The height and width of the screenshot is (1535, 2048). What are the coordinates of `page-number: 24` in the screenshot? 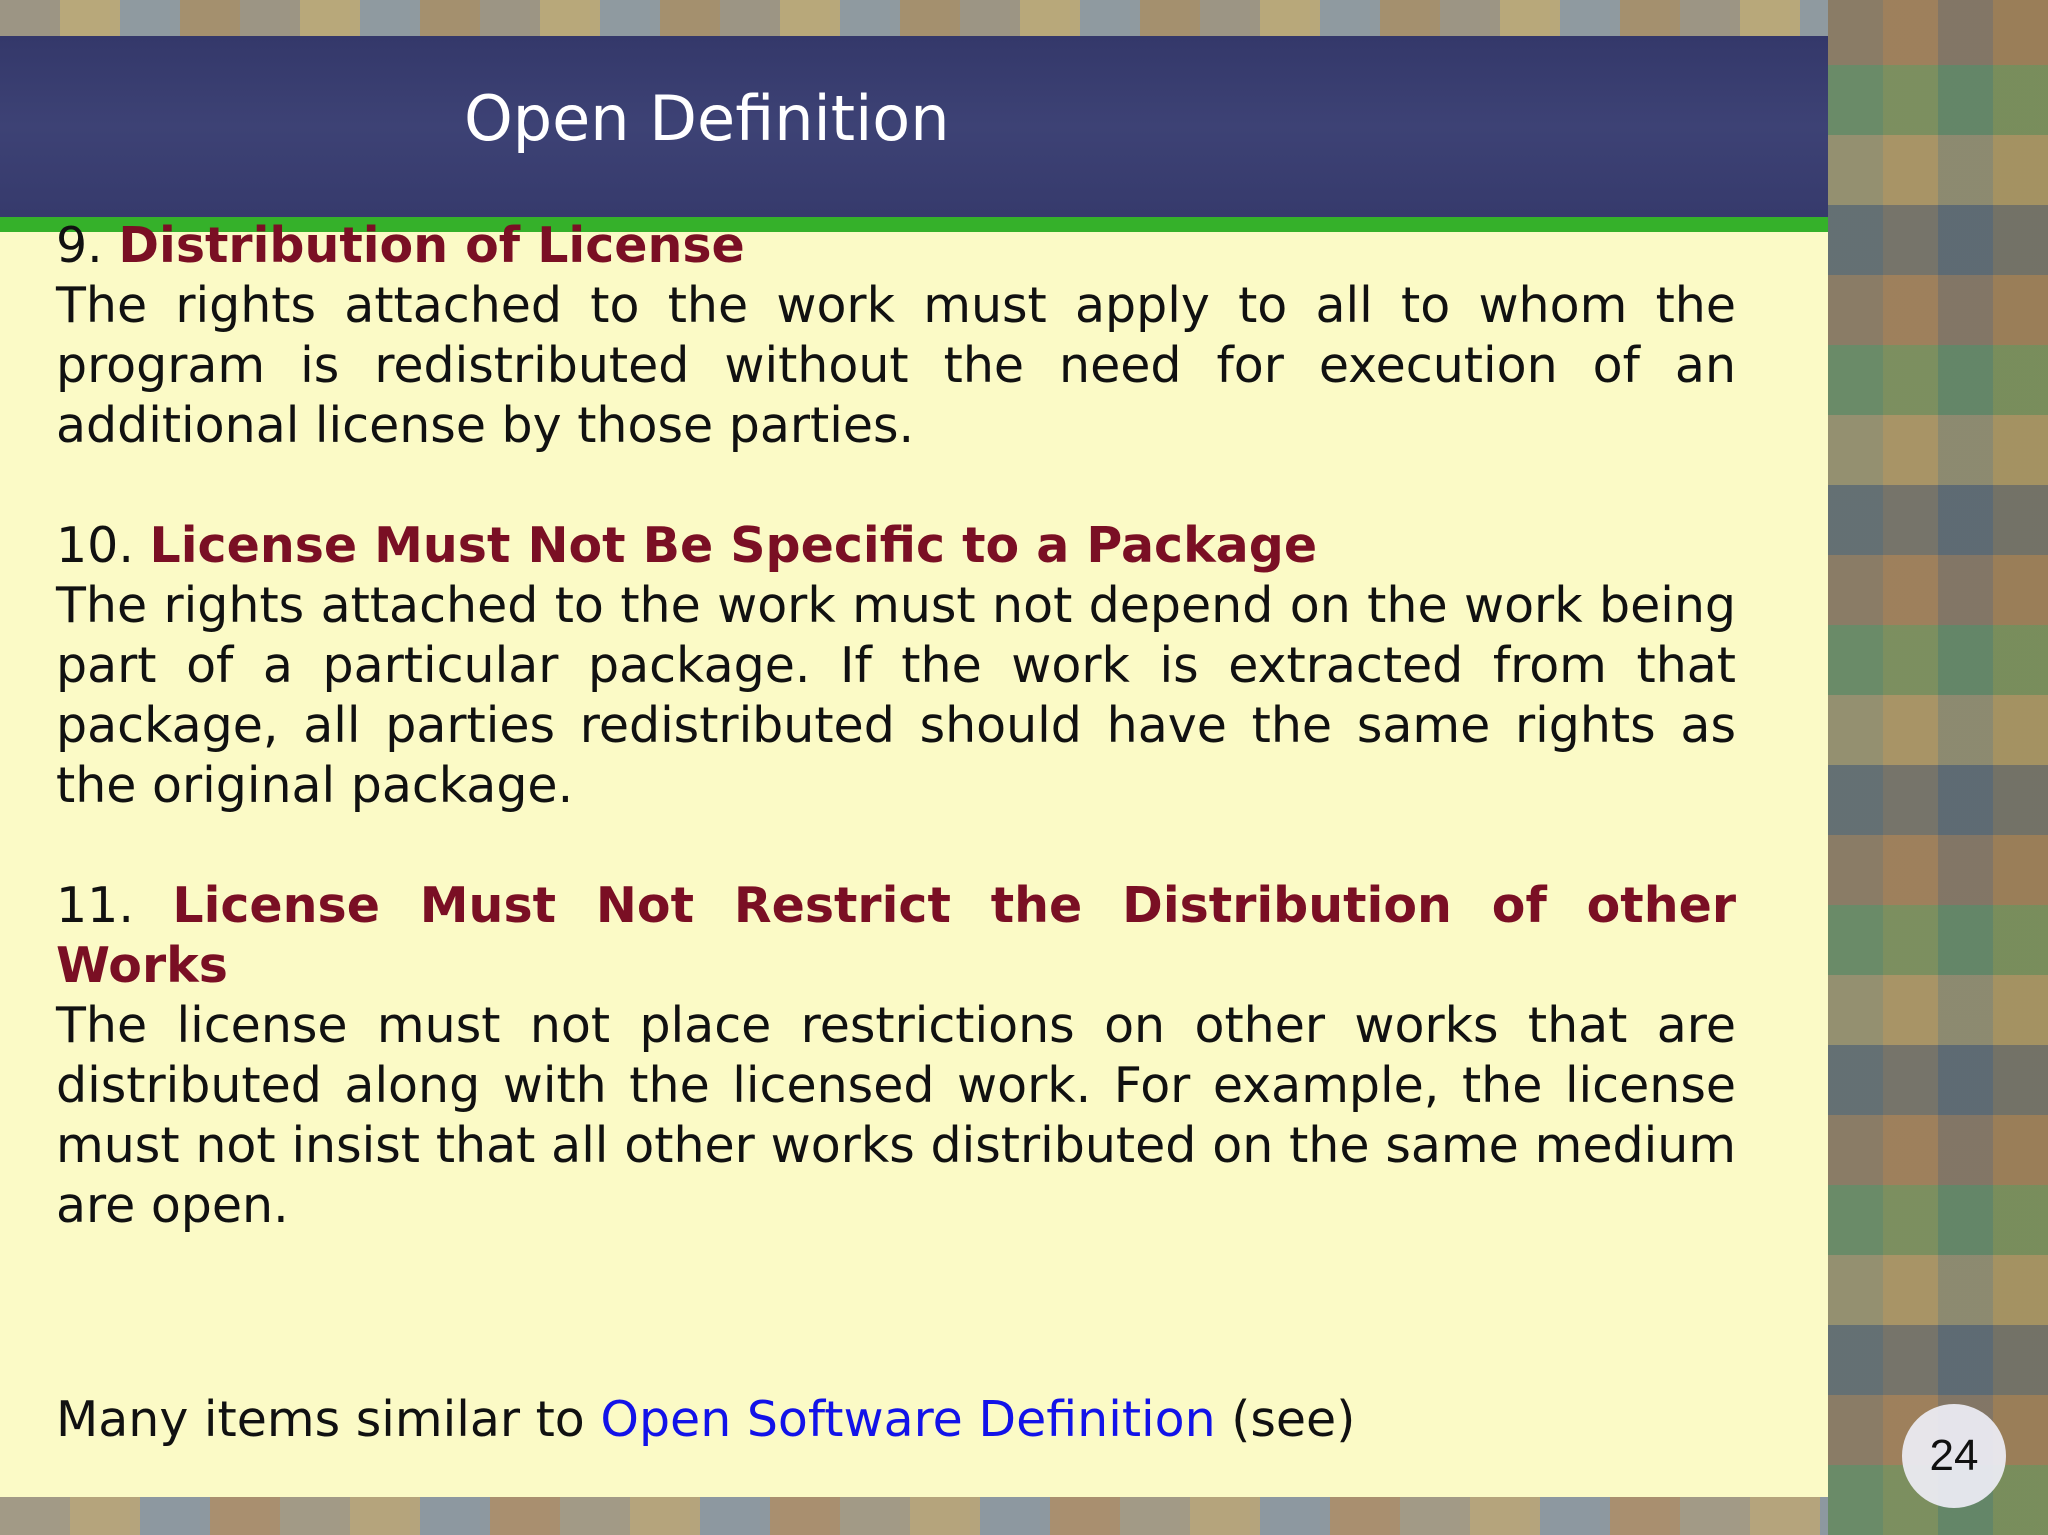 It's located at (1954, 1455).